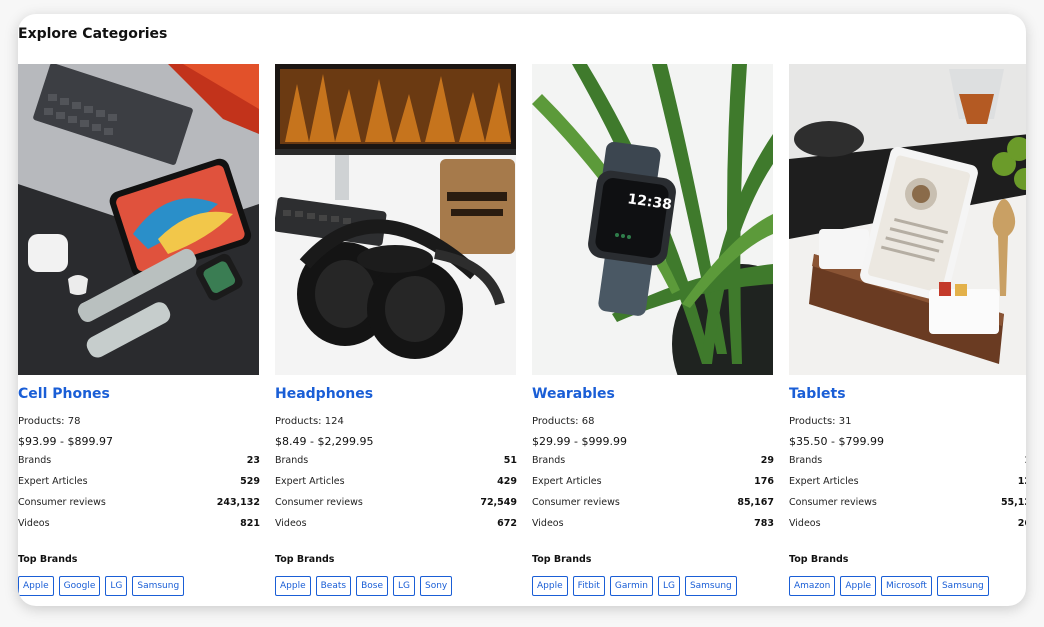 The height and width of the screenshot is (627, 1044). Describe the element at coordinates (563, 421) in the screenshot. I see `product-count: Products: 68` at that location.